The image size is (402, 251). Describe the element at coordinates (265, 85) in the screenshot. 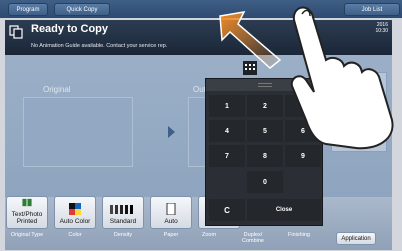

I see `drag-handle-icon` at that location.